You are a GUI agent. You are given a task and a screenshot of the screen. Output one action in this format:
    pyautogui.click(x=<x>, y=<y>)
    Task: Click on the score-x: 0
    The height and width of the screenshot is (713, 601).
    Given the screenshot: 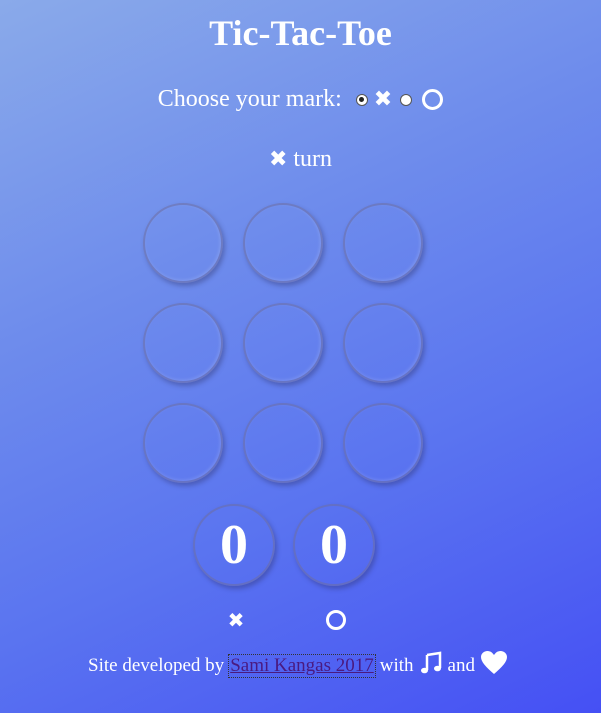 What is the action you would take?
    pyautogui.click(x=234, y=545)
    